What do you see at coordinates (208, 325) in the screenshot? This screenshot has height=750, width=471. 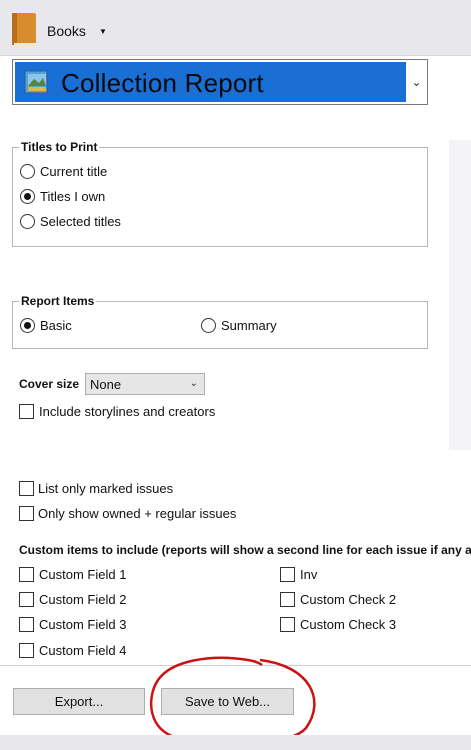 I see `radio-summary` at bounding box center [208, 325].